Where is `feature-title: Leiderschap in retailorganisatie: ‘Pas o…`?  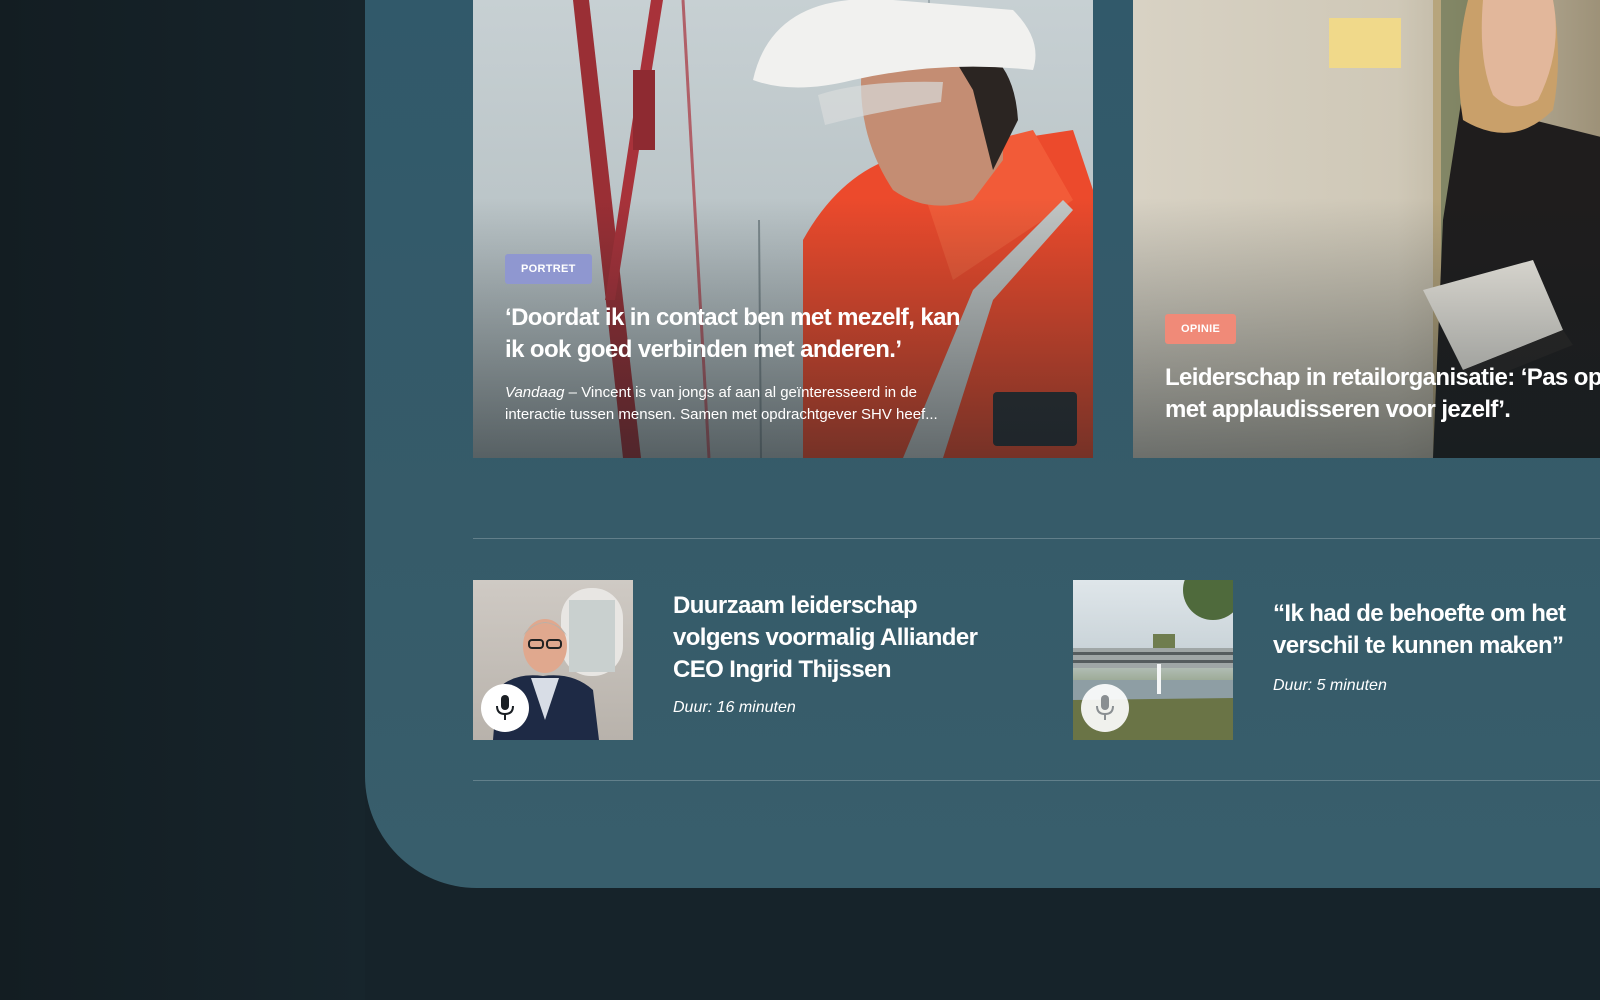 feature-title: Leiderschap in retailorganisatie: ‘Pas o… is located at coordinates (1382, 394).